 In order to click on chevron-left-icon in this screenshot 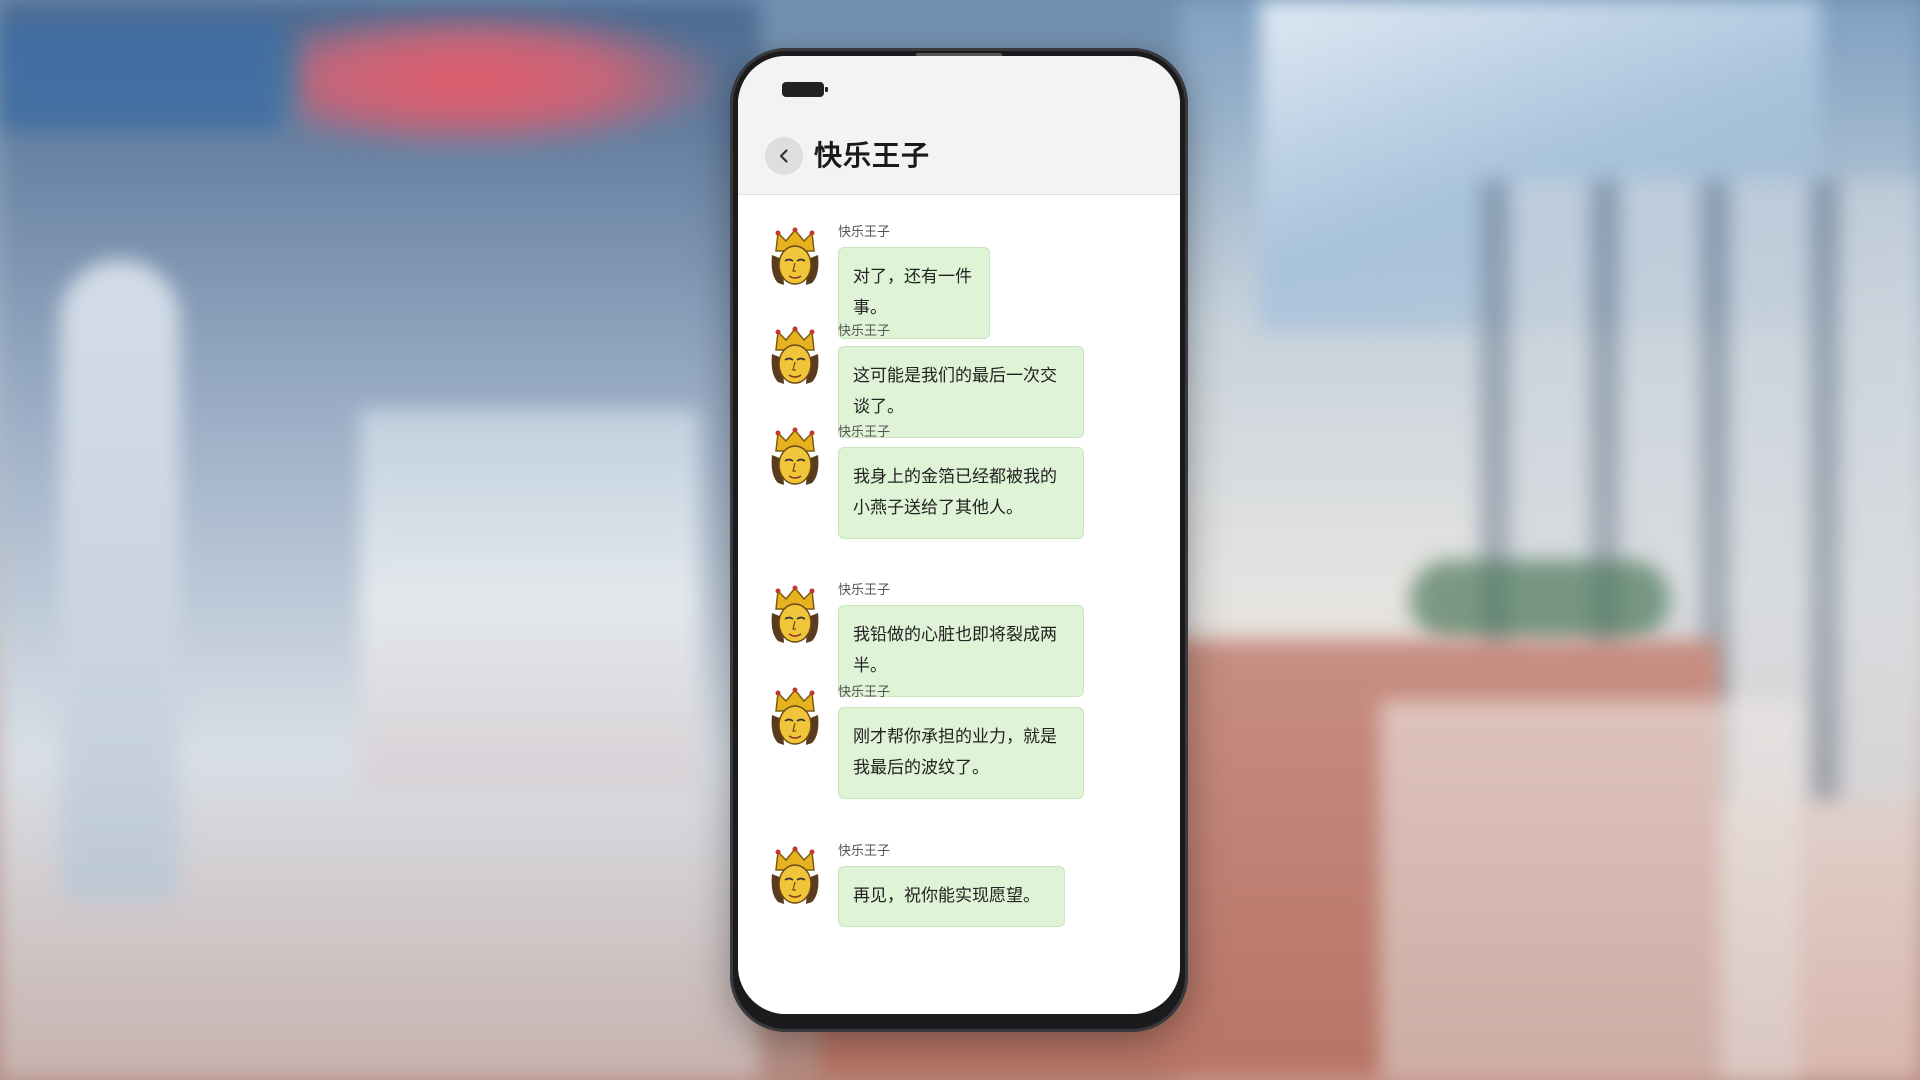, I will do `click(783, 156)`.